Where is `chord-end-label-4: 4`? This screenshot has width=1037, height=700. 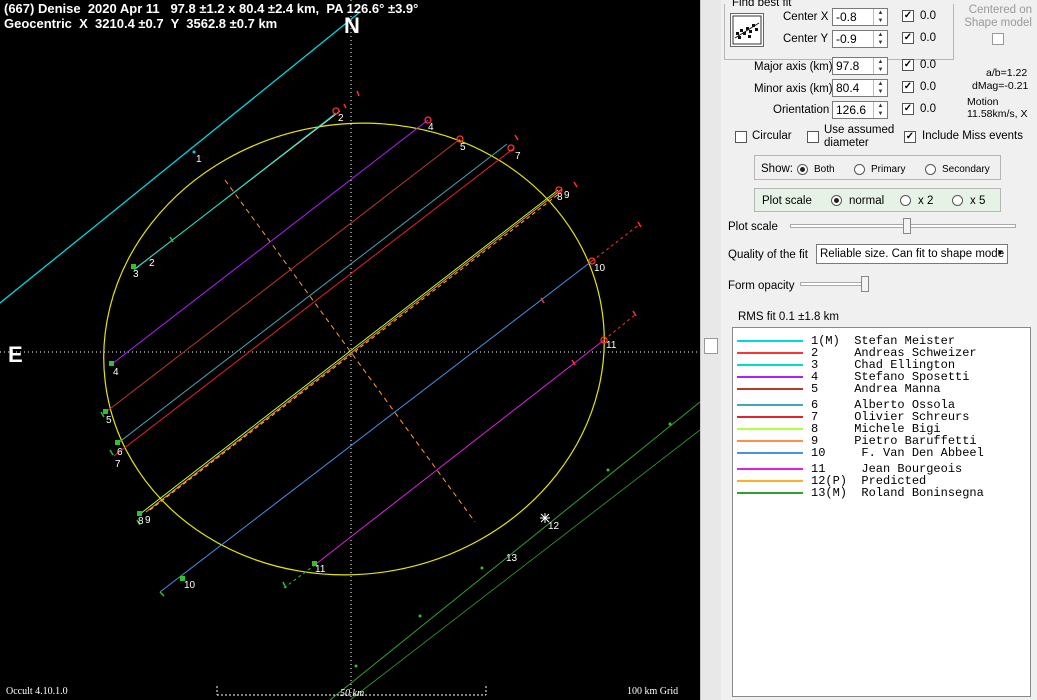
chord-end-label-4: 4 is located at coordinates (431, 127).